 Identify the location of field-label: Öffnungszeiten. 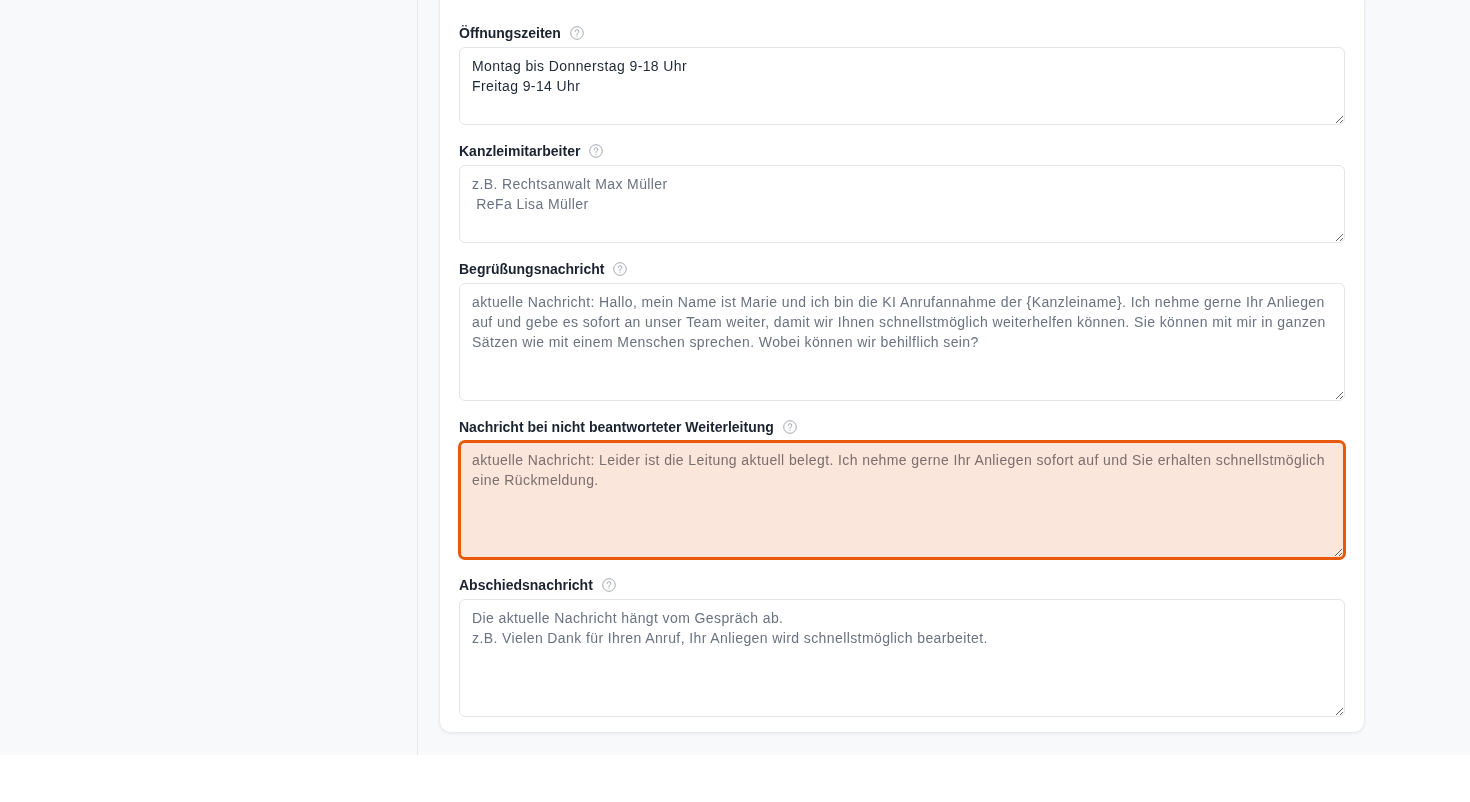
(510, 33).